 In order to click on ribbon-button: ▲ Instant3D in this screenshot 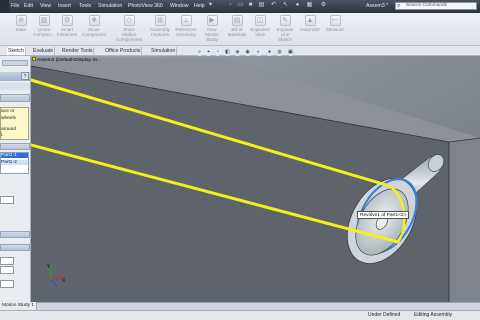, I will do `click(310, 29)`.